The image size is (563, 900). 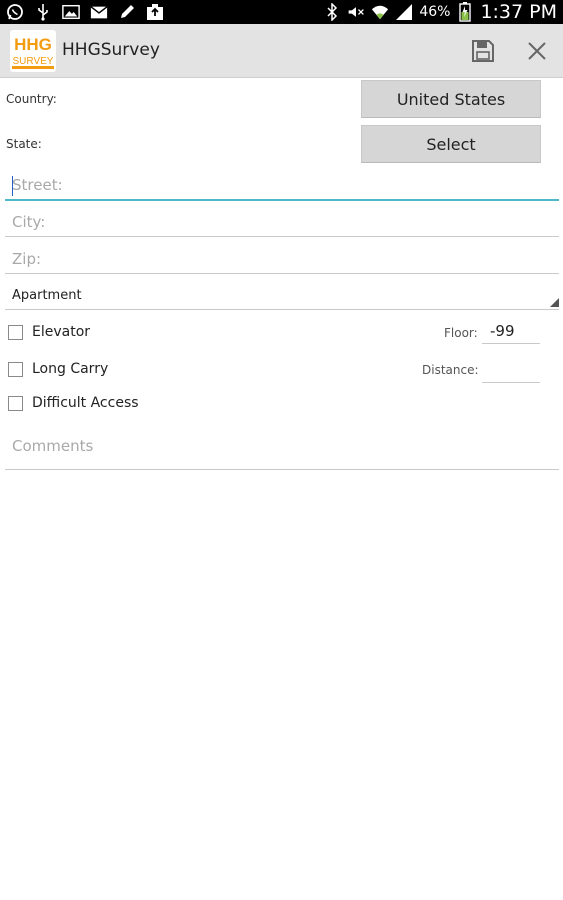 What do you see at coordinates (461, 333) in the screenshot?
I see `floor-label: Floor:` at bounding box center [461, 333].